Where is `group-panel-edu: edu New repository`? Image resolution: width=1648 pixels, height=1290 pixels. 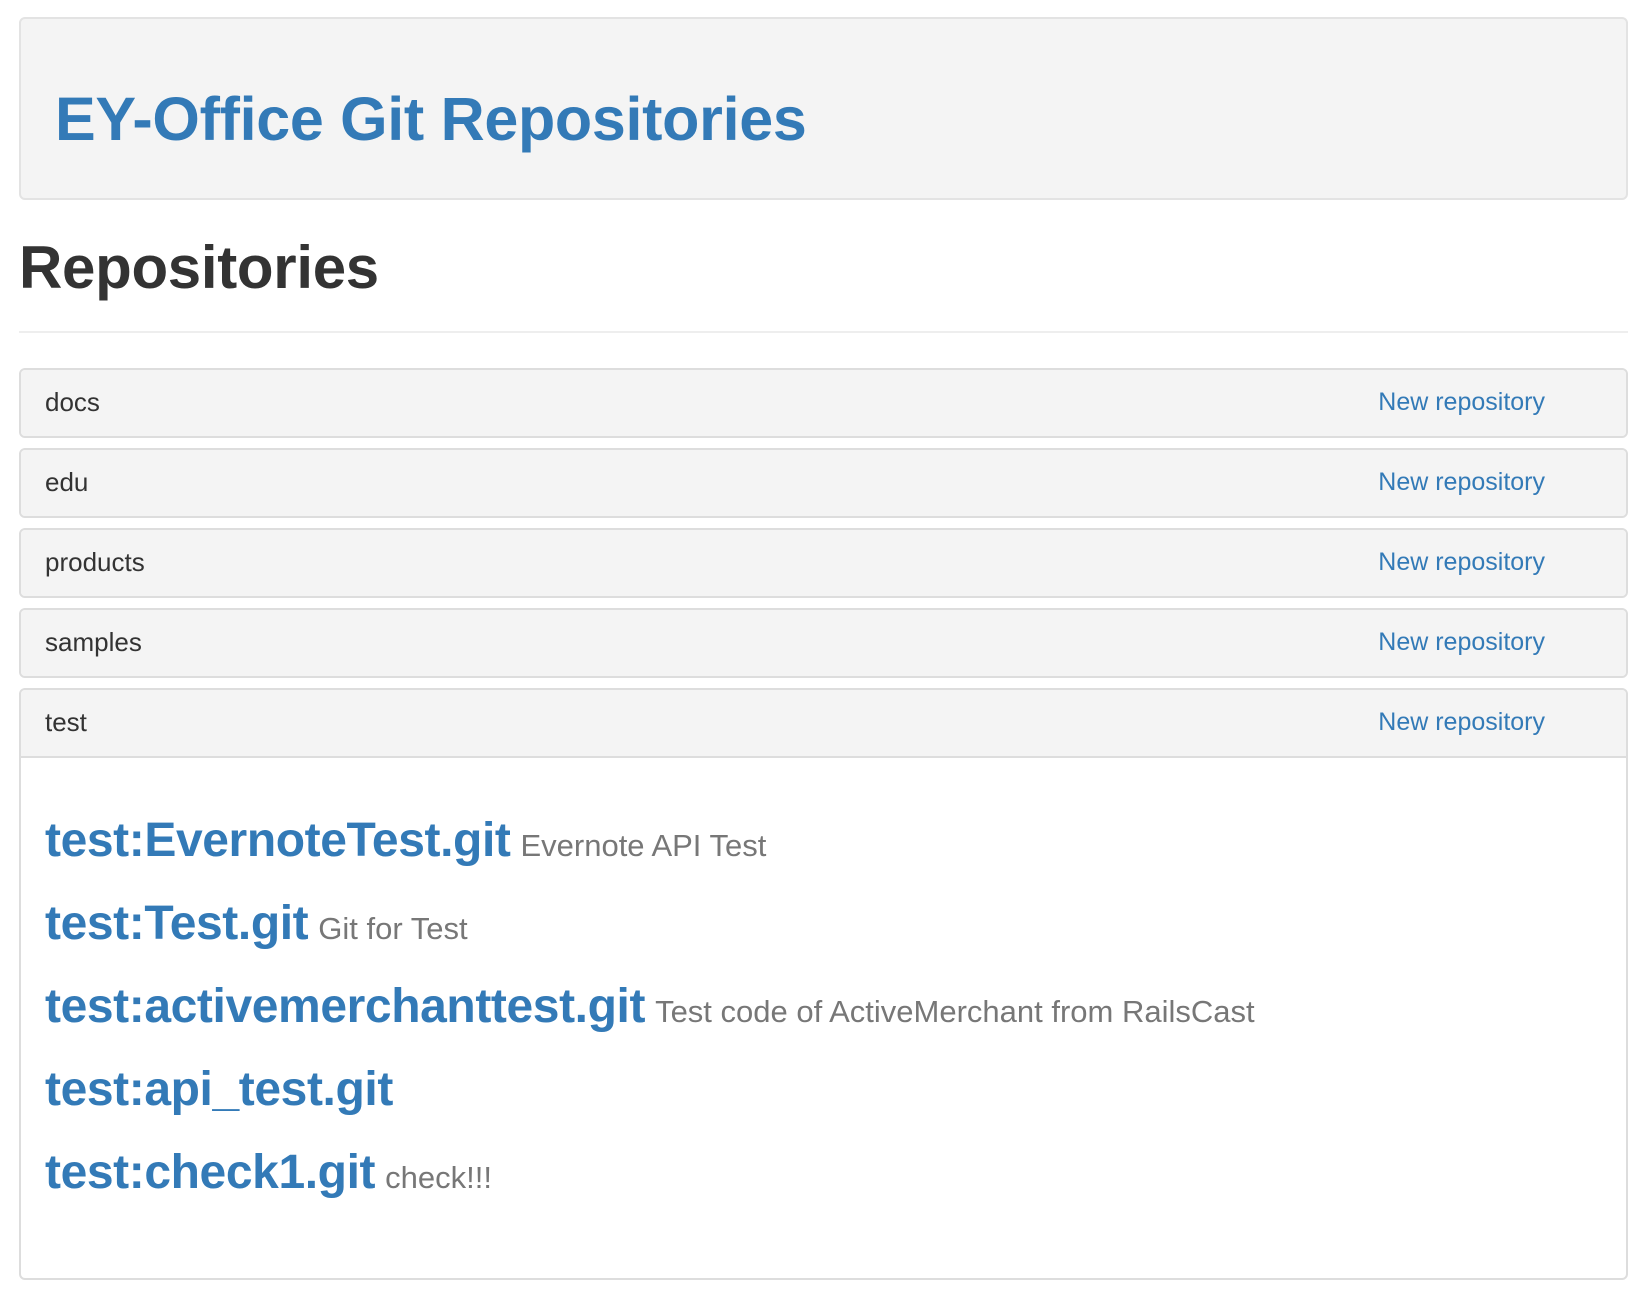
group-panel-edu: edu New repository is located at coordinates (823, 483).